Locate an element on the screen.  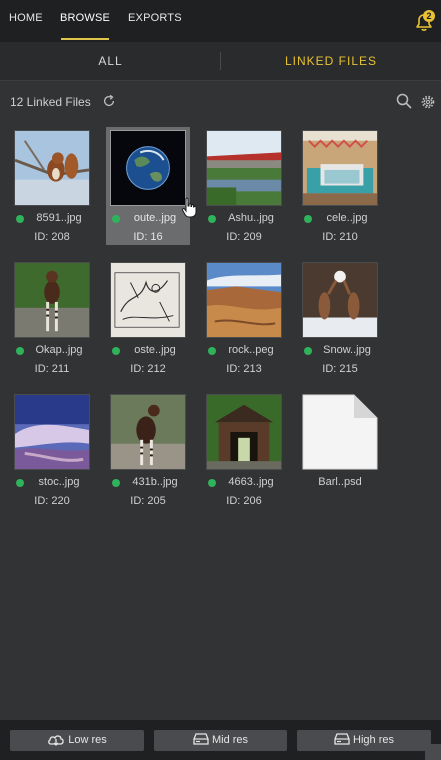
file-tile: Barl..psd is located at coordinates (340, 450).